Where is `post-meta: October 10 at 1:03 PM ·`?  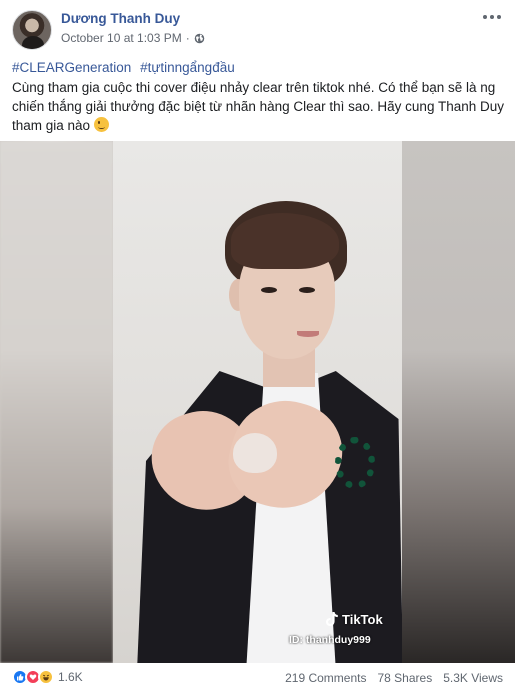
post-meta: October 10 at 1:03 PM · is located at coordinates (133, 38).